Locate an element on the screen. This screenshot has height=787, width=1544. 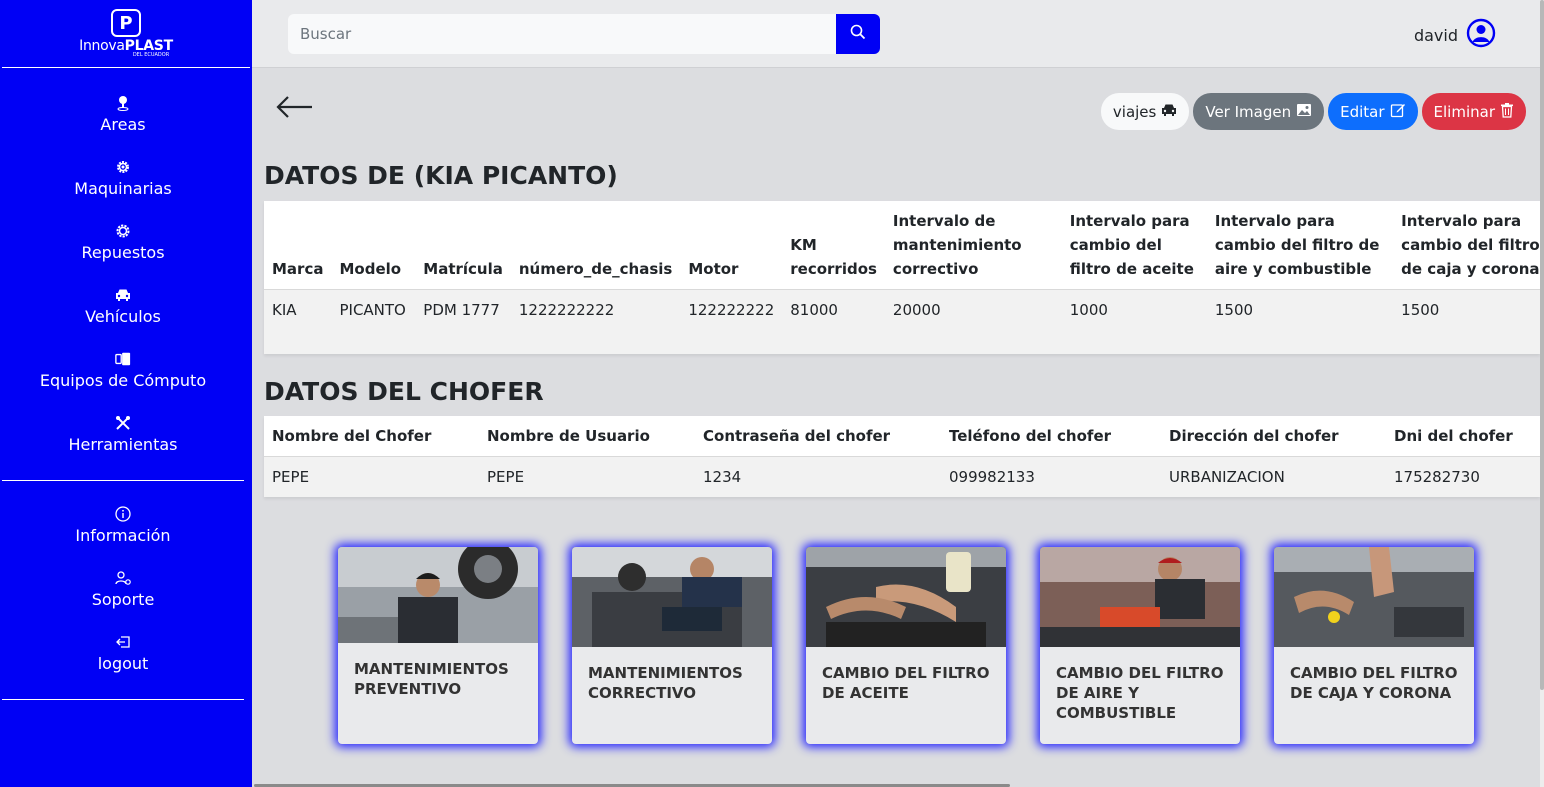
logout-icon is located at coordinates (123, 642).